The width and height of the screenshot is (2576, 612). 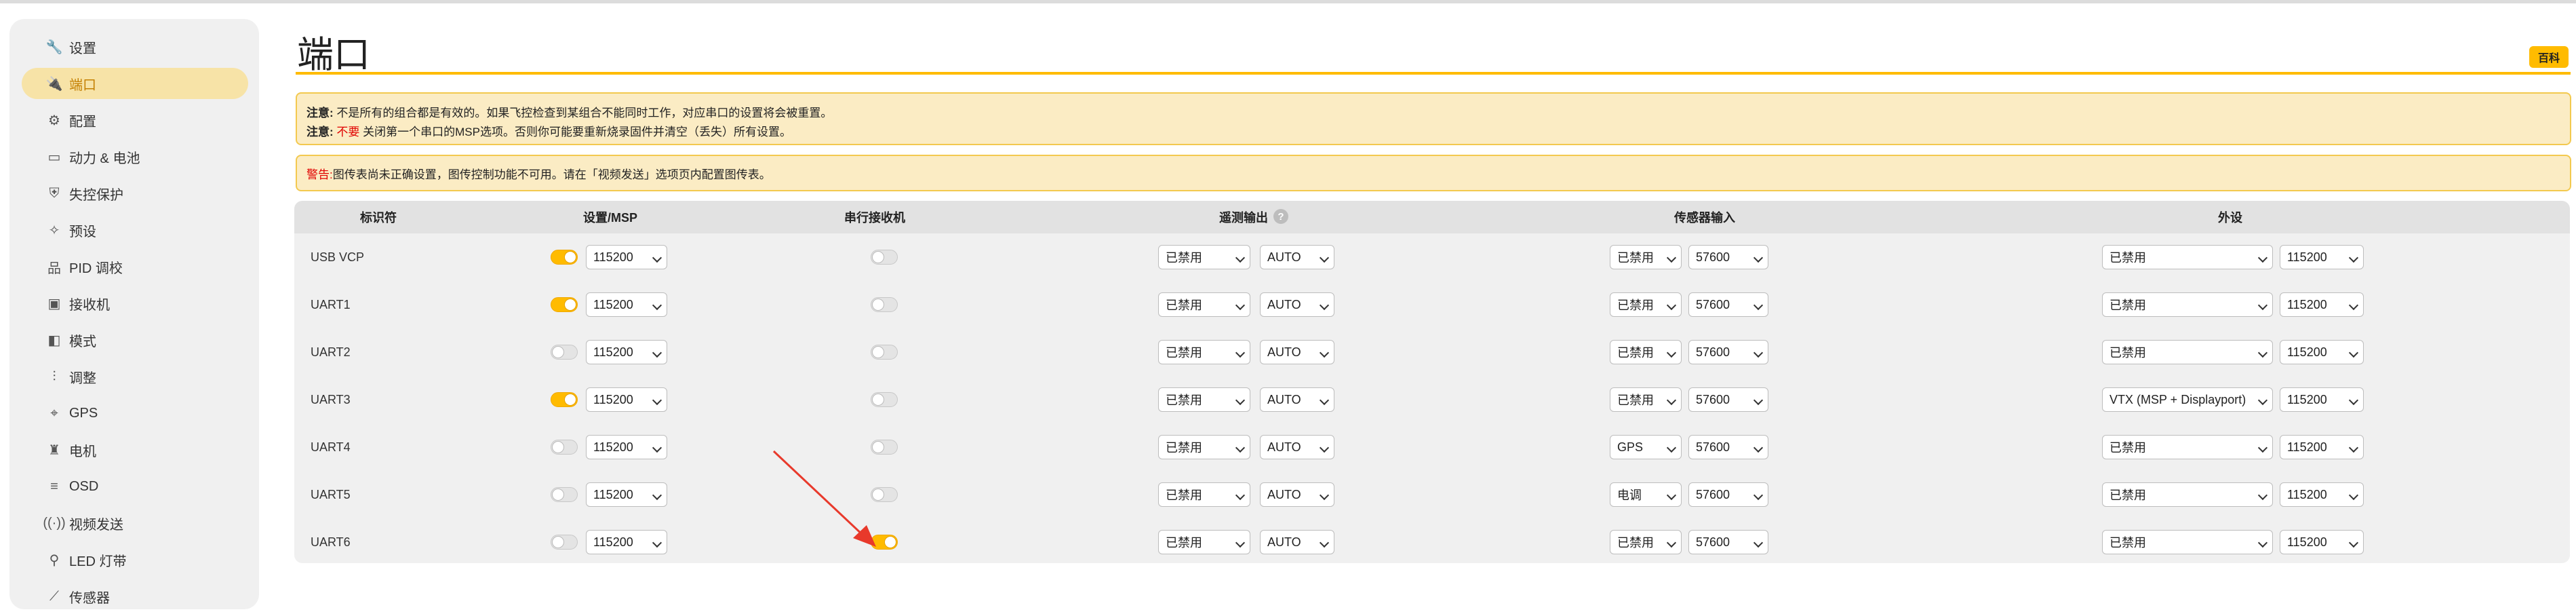 What do you see at coordinates (135, 266) in the screenshot?
I see `sidebar-item: 品 PID 调校` at bounding box center [135, 266].